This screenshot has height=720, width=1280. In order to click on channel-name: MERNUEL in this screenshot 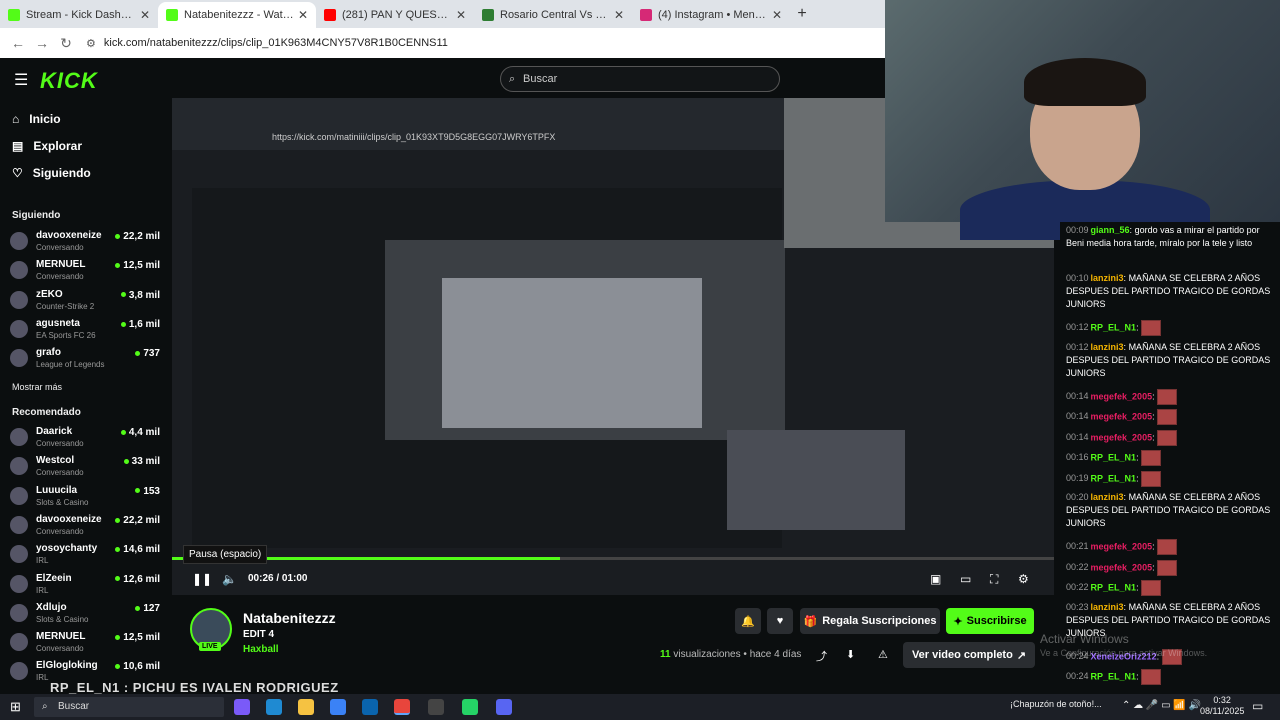, I will do `click(61, 265)`.